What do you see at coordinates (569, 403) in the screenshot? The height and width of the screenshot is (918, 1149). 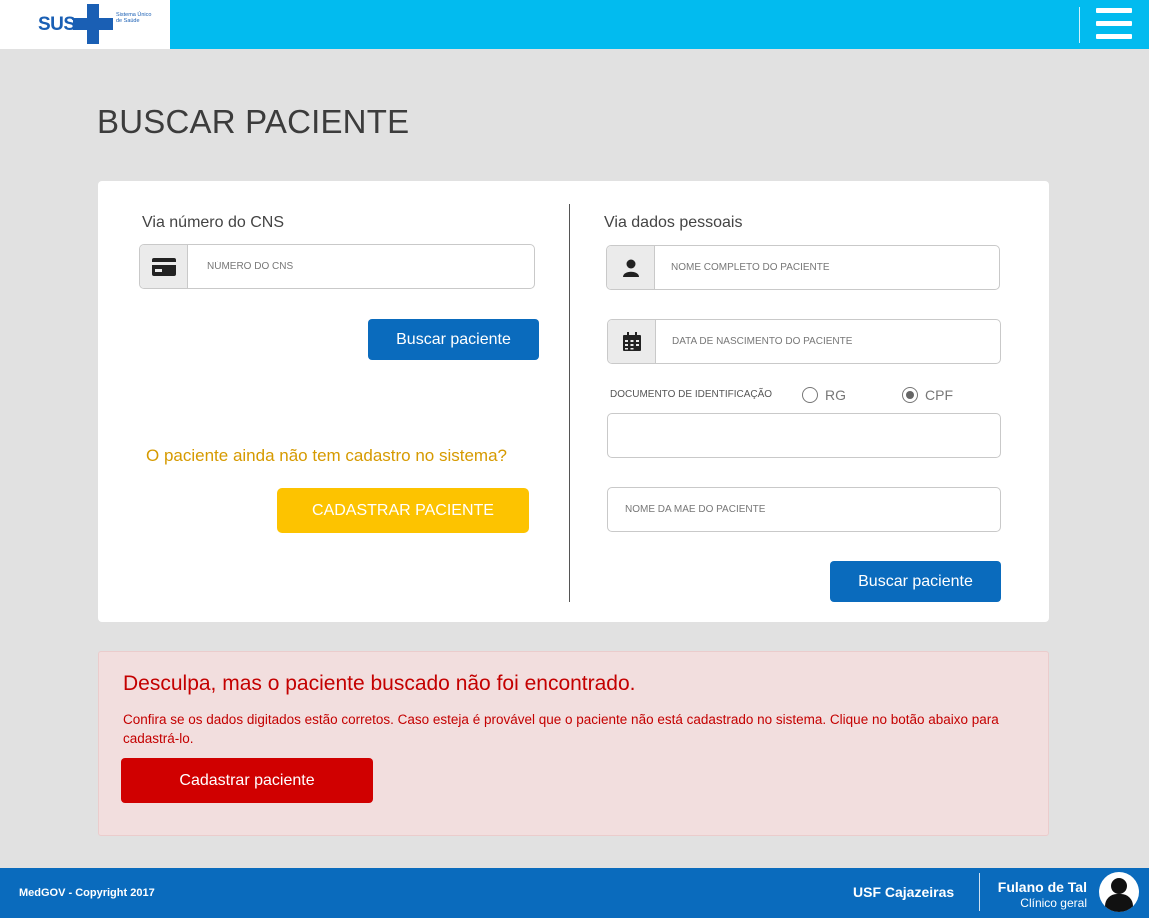 I see `section-divider` at bounding box center [569, 403].